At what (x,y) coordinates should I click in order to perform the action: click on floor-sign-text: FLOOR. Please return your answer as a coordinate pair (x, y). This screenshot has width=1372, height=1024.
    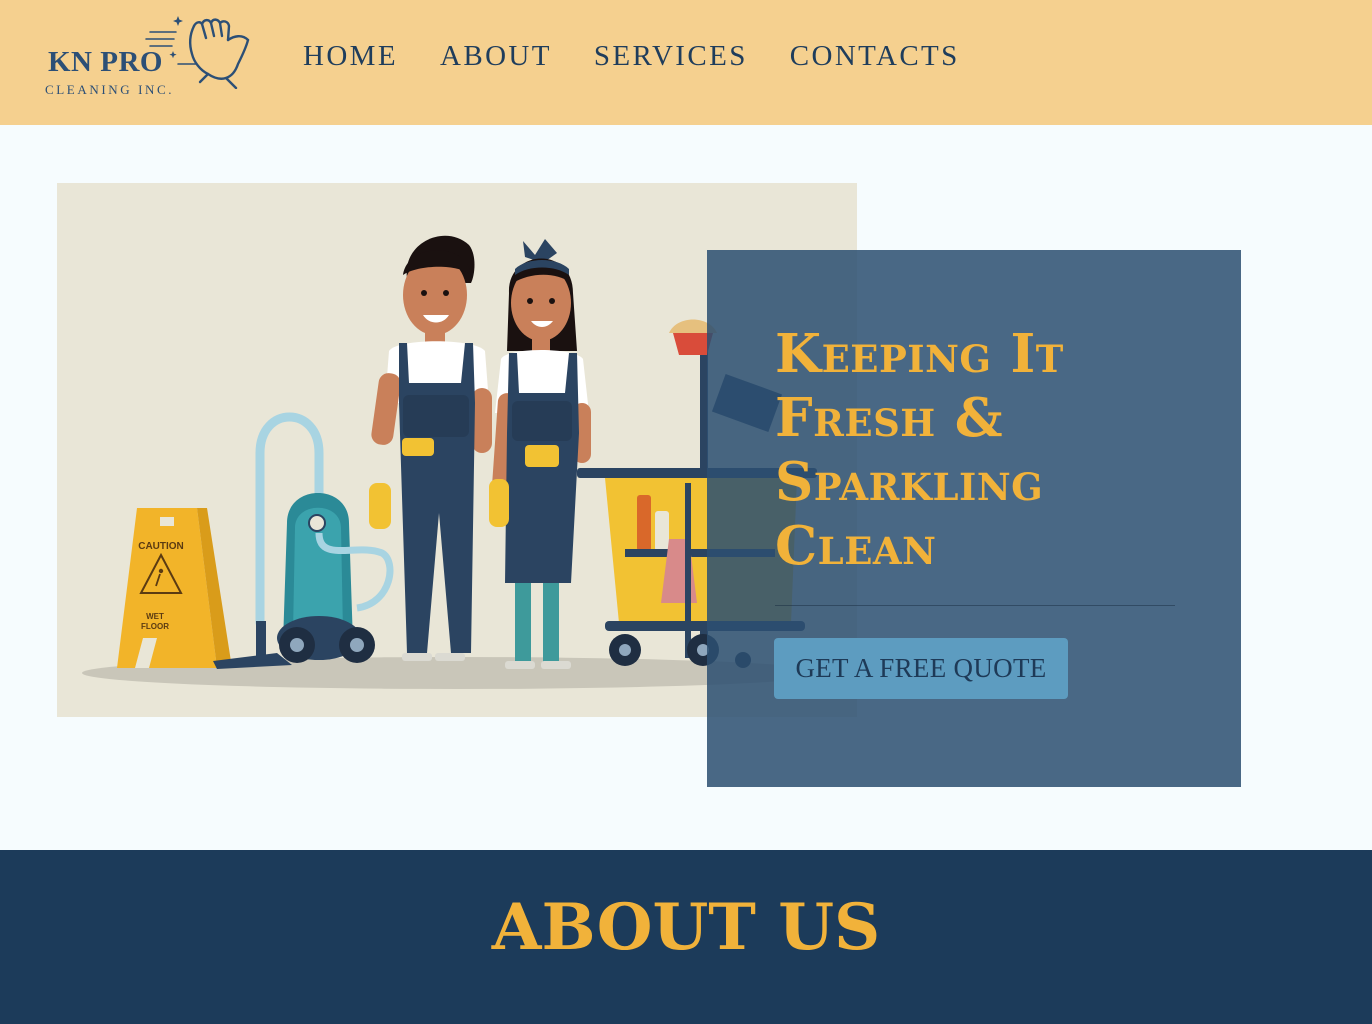
    Looking at the image, I should click on (155, 626).